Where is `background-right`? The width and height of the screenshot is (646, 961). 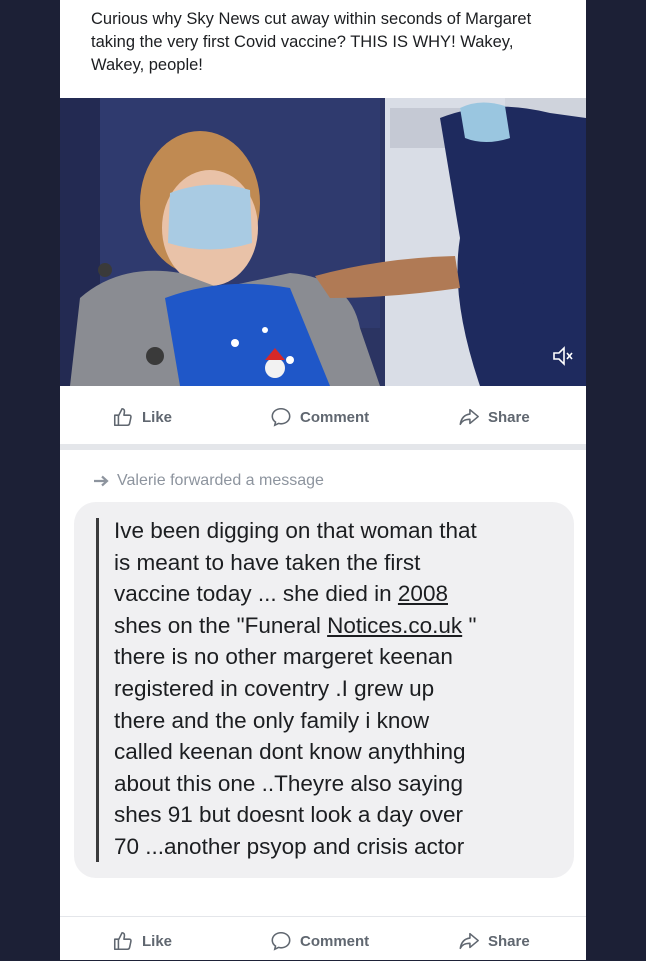
background-right is located at coordinates (616, 480).